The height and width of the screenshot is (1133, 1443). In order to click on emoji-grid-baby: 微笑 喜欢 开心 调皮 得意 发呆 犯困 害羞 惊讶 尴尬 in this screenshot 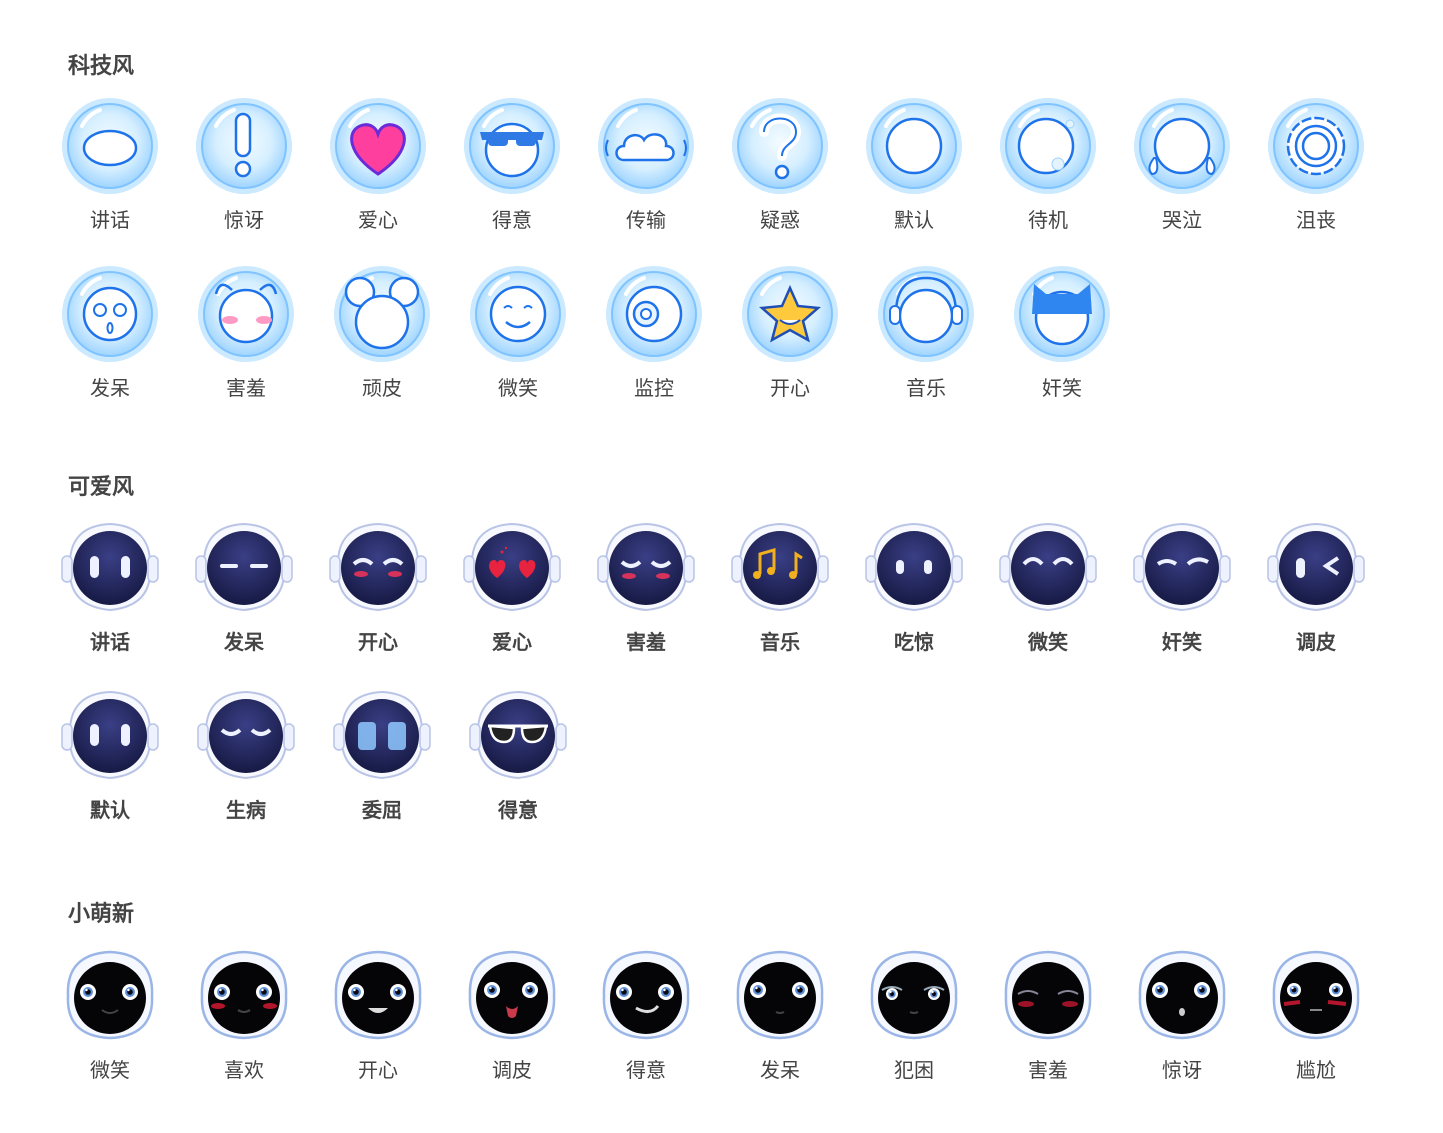, I will do `click(730, 1030)`.